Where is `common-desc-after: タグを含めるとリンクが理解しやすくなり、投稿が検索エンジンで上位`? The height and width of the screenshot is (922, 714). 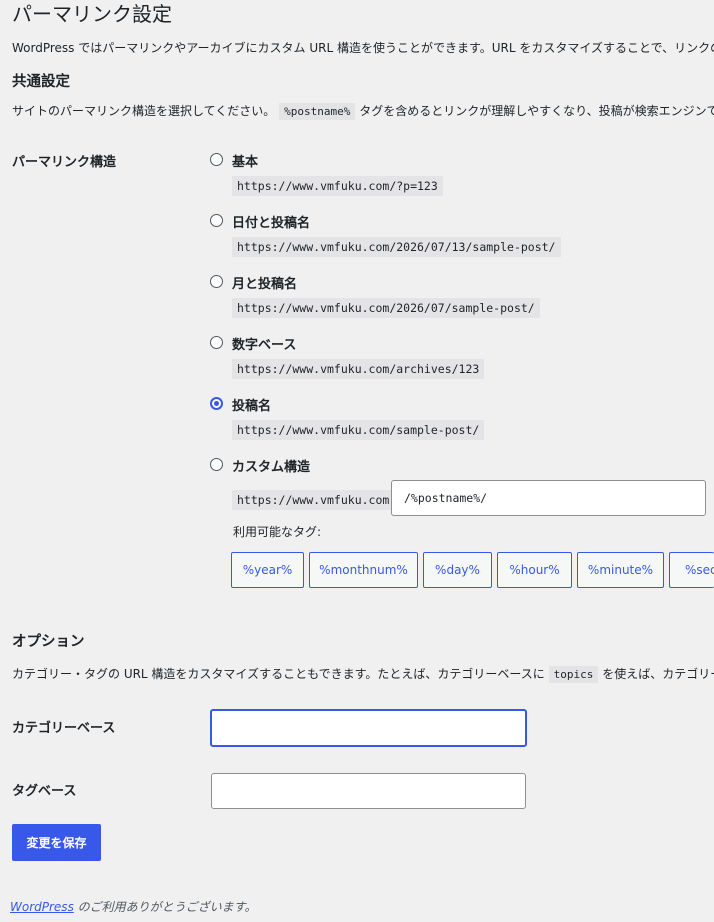
common-desc-after: タグを含めるとリンクが理解しやすくなり、投稿が検索エンジンで上位 is located at coordinates (536, 111).